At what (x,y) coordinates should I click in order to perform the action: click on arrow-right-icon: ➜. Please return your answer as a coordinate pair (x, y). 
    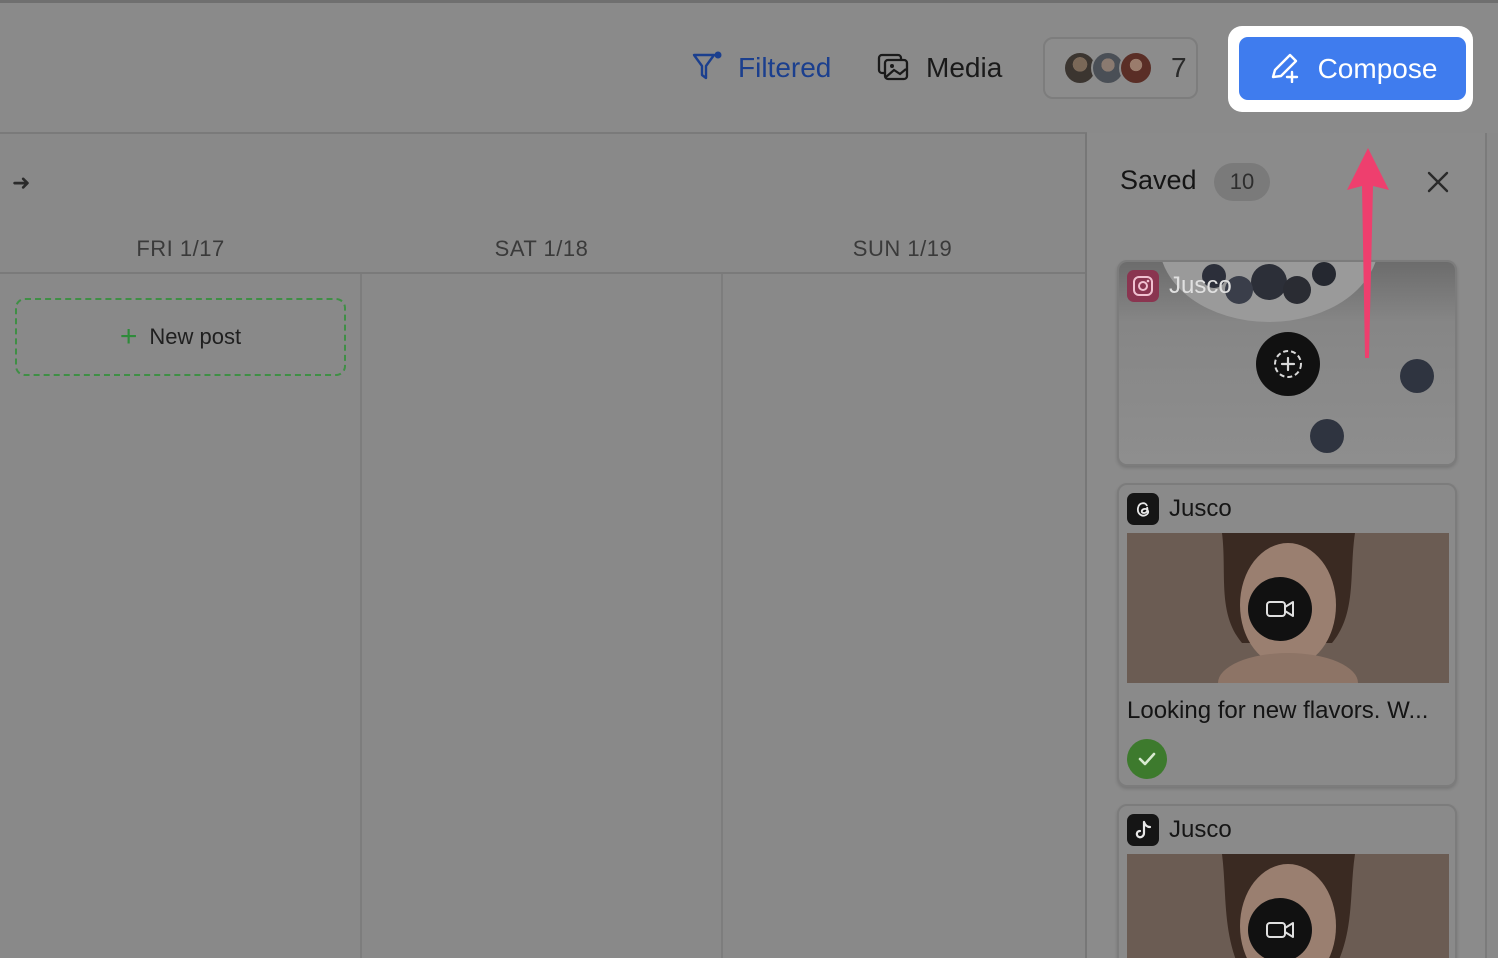
    Looking at the image, I should click on (21, 183).